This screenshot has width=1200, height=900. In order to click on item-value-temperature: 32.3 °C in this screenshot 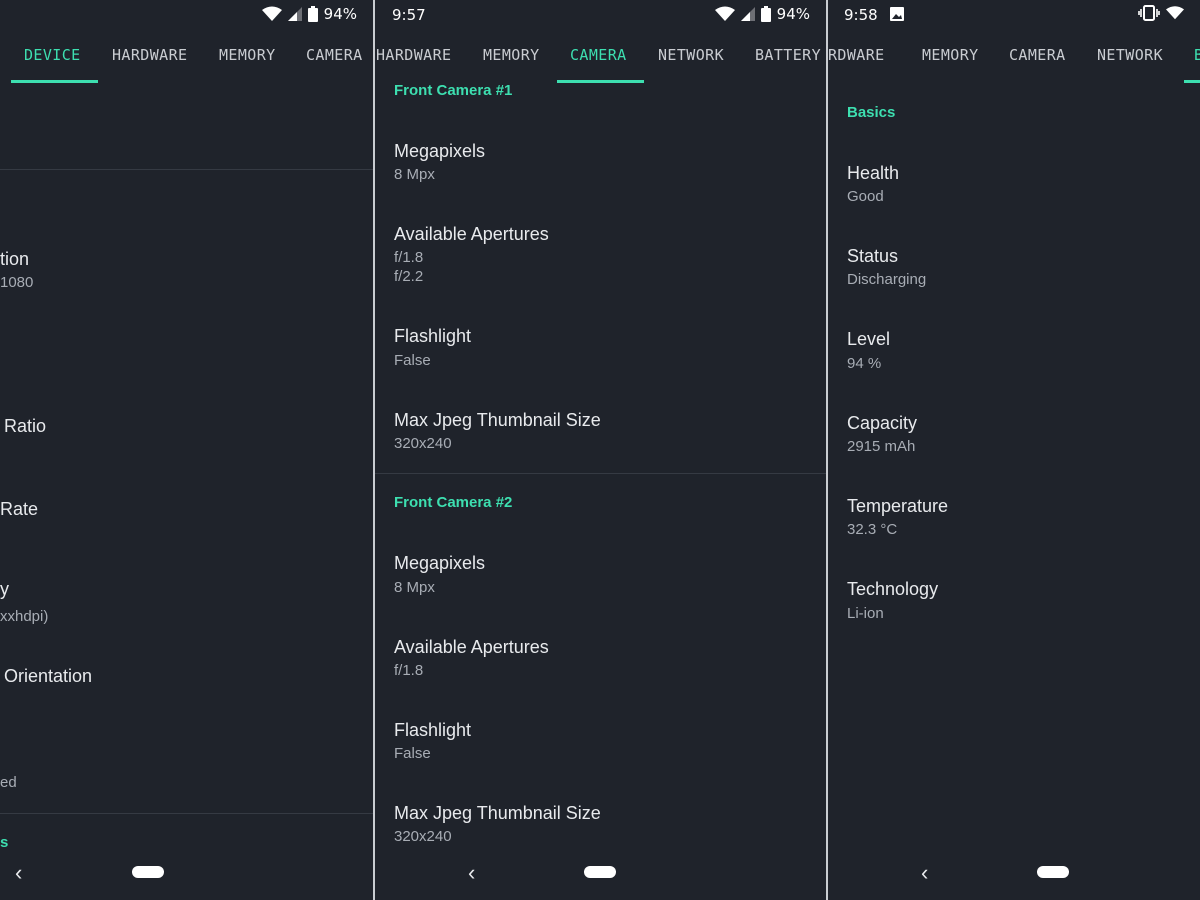, I will do `click(872, 529)`.